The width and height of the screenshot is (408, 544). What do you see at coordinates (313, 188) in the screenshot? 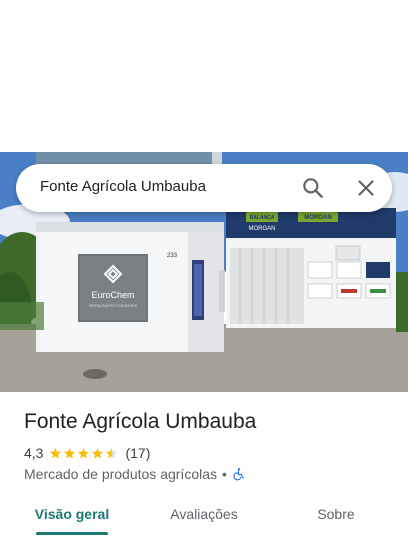
I see `search-icon` at bounding box center [313, 188].